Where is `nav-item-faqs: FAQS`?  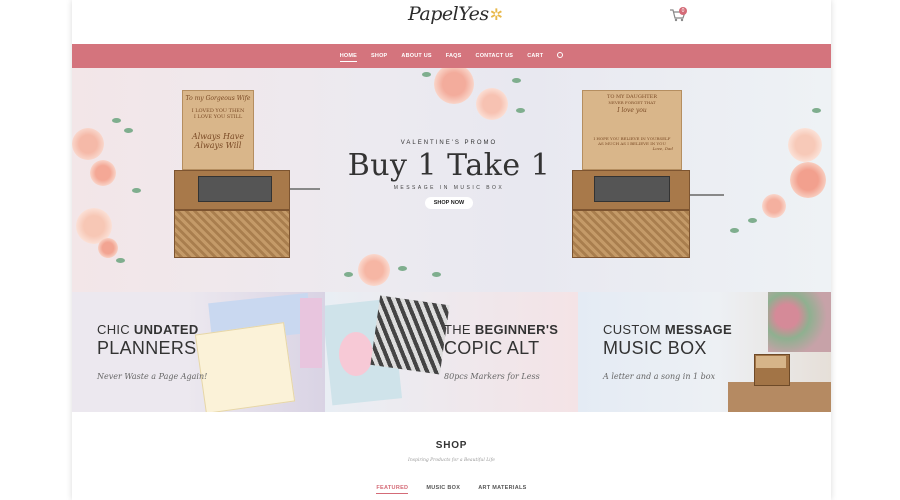 nav-item-faqs: FAQS is located at coordinates (454, 56).